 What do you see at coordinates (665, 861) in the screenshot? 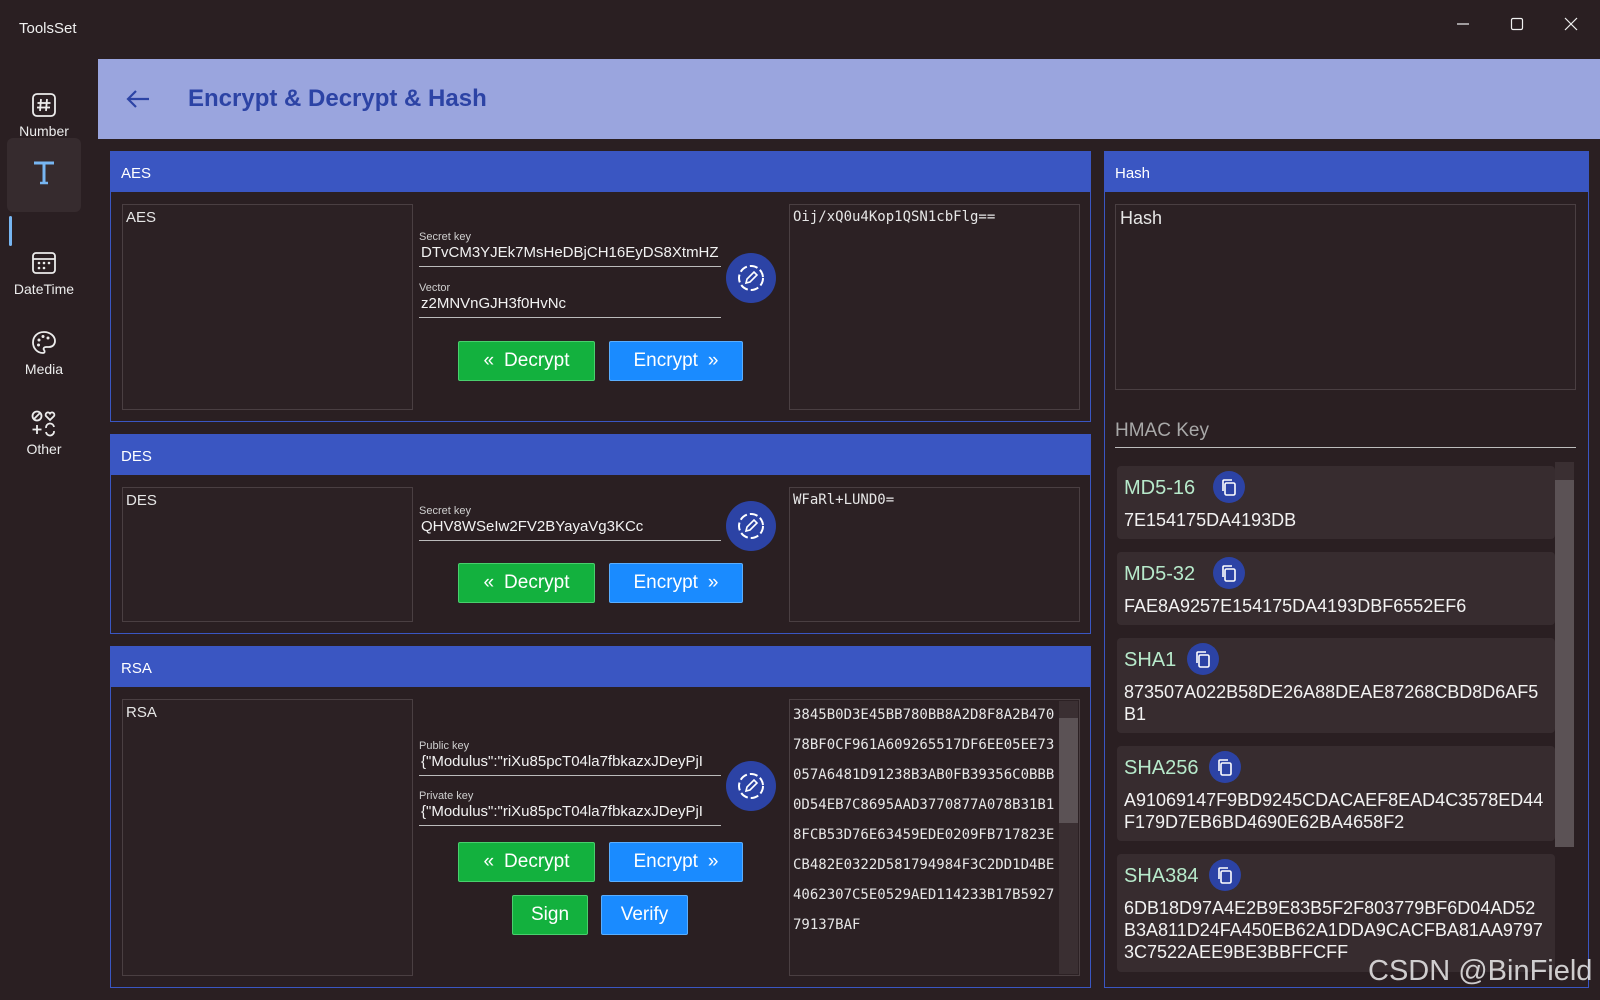
I see `rsa-encrypt-label: Encrypt` at bounding box center [665, 861].